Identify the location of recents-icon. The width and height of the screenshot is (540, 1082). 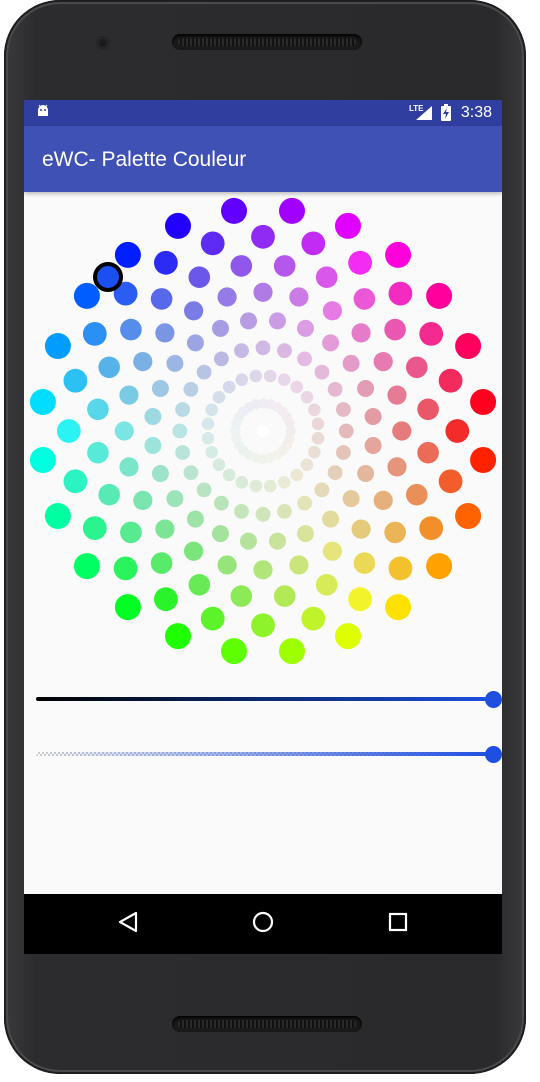
(398, 924).